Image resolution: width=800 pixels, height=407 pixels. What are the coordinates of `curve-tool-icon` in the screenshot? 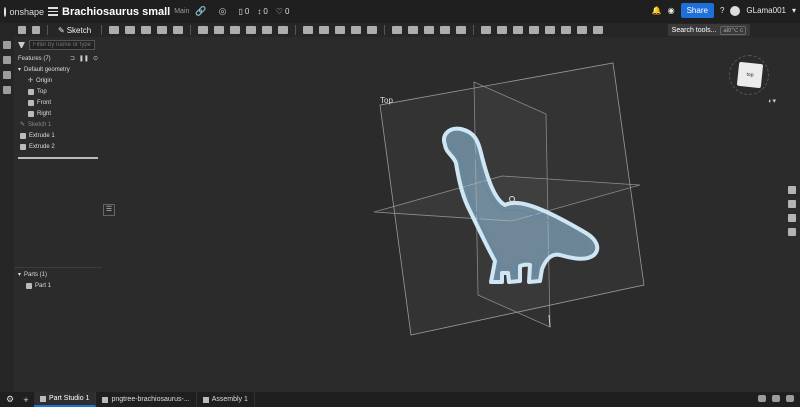 It's located at (445, 30).